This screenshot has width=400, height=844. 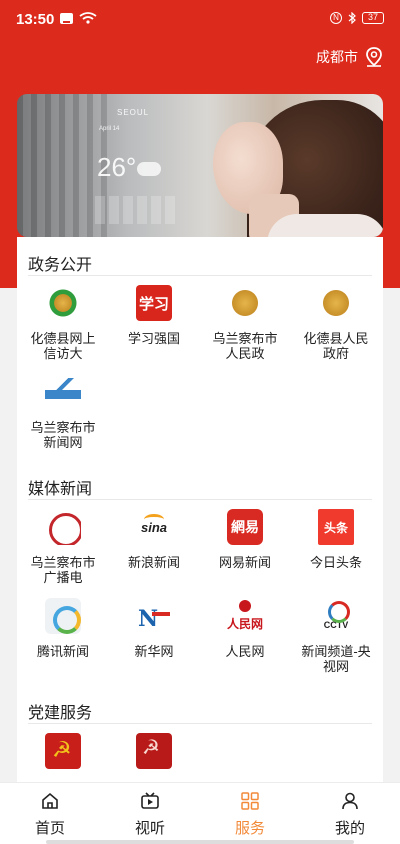 What do you see at coordinates (349, 828) in the screenshot?
I see `tab-label: 我的` at bounding box center [349, 828].